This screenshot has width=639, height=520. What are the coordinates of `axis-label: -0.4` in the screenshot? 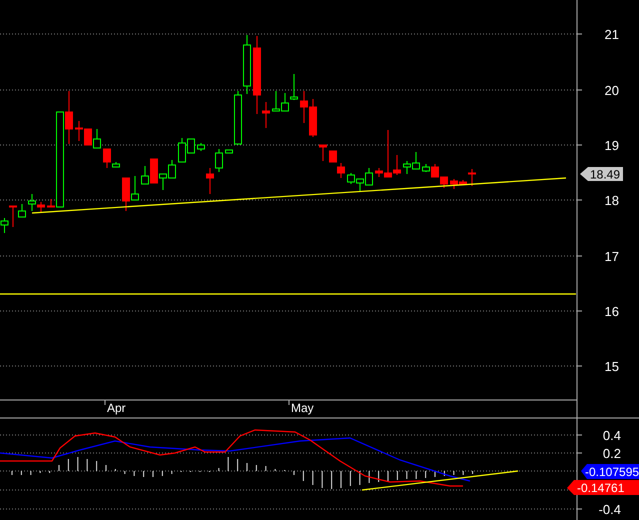 It's located at (609, 509).